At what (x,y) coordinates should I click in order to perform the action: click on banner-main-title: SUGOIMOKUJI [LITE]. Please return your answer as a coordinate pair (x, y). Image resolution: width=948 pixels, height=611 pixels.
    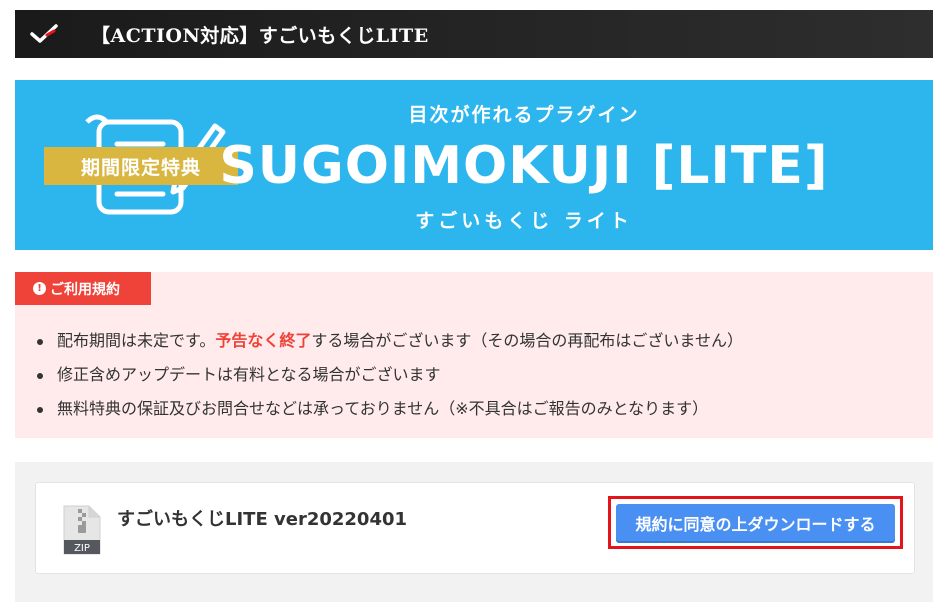
    Looking at the image, I should click on (524, 166).